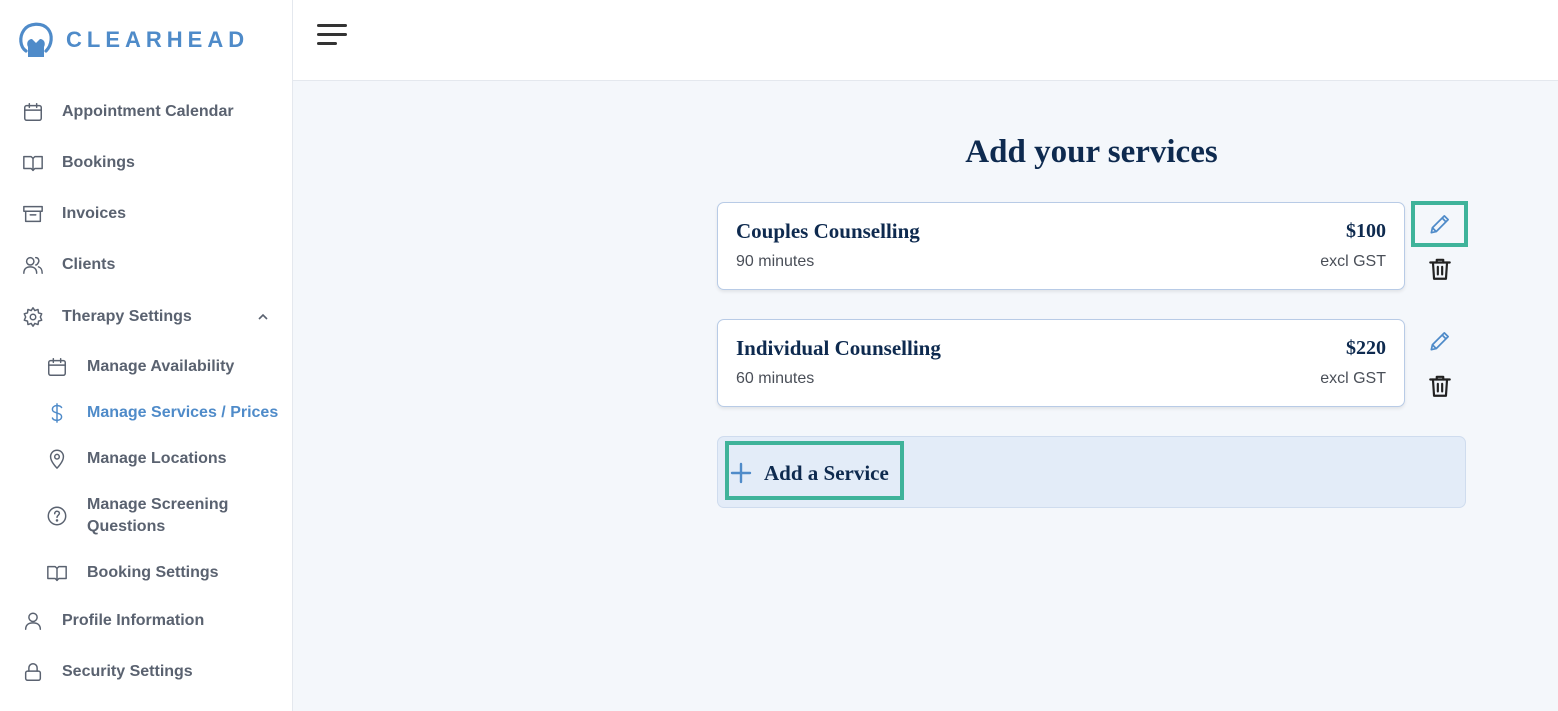  I want to click on menu-icon, so click(332, 36).